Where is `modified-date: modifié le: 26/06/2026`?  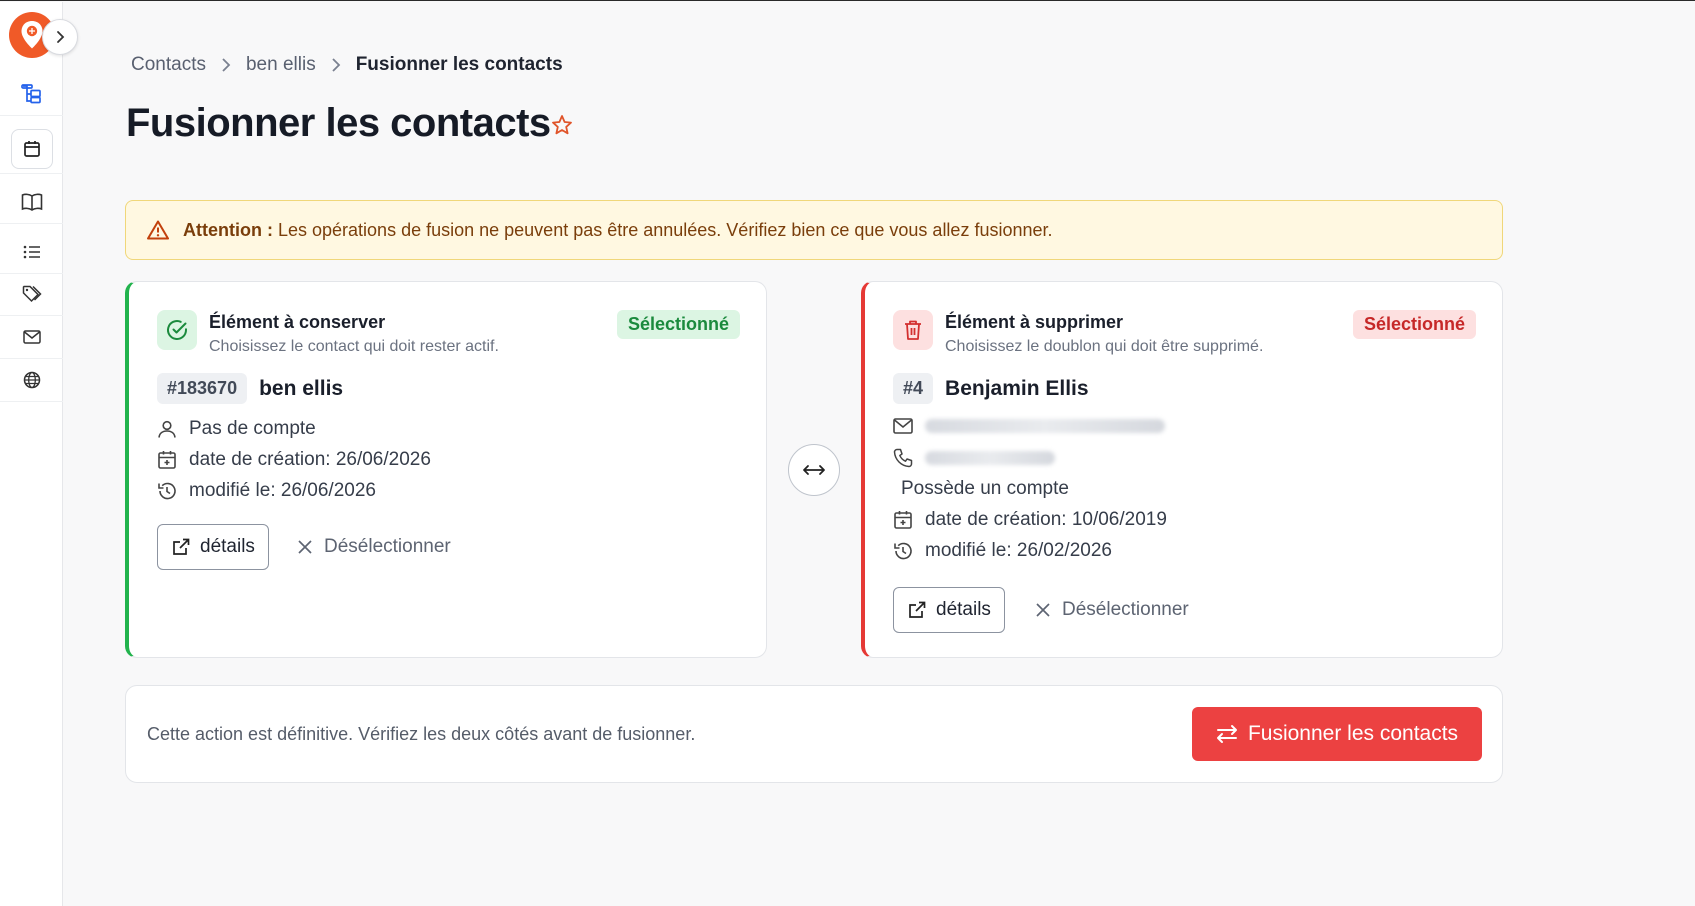
modified-date: modifié le: 26/06/2026 is located at coordinates (282, 490).